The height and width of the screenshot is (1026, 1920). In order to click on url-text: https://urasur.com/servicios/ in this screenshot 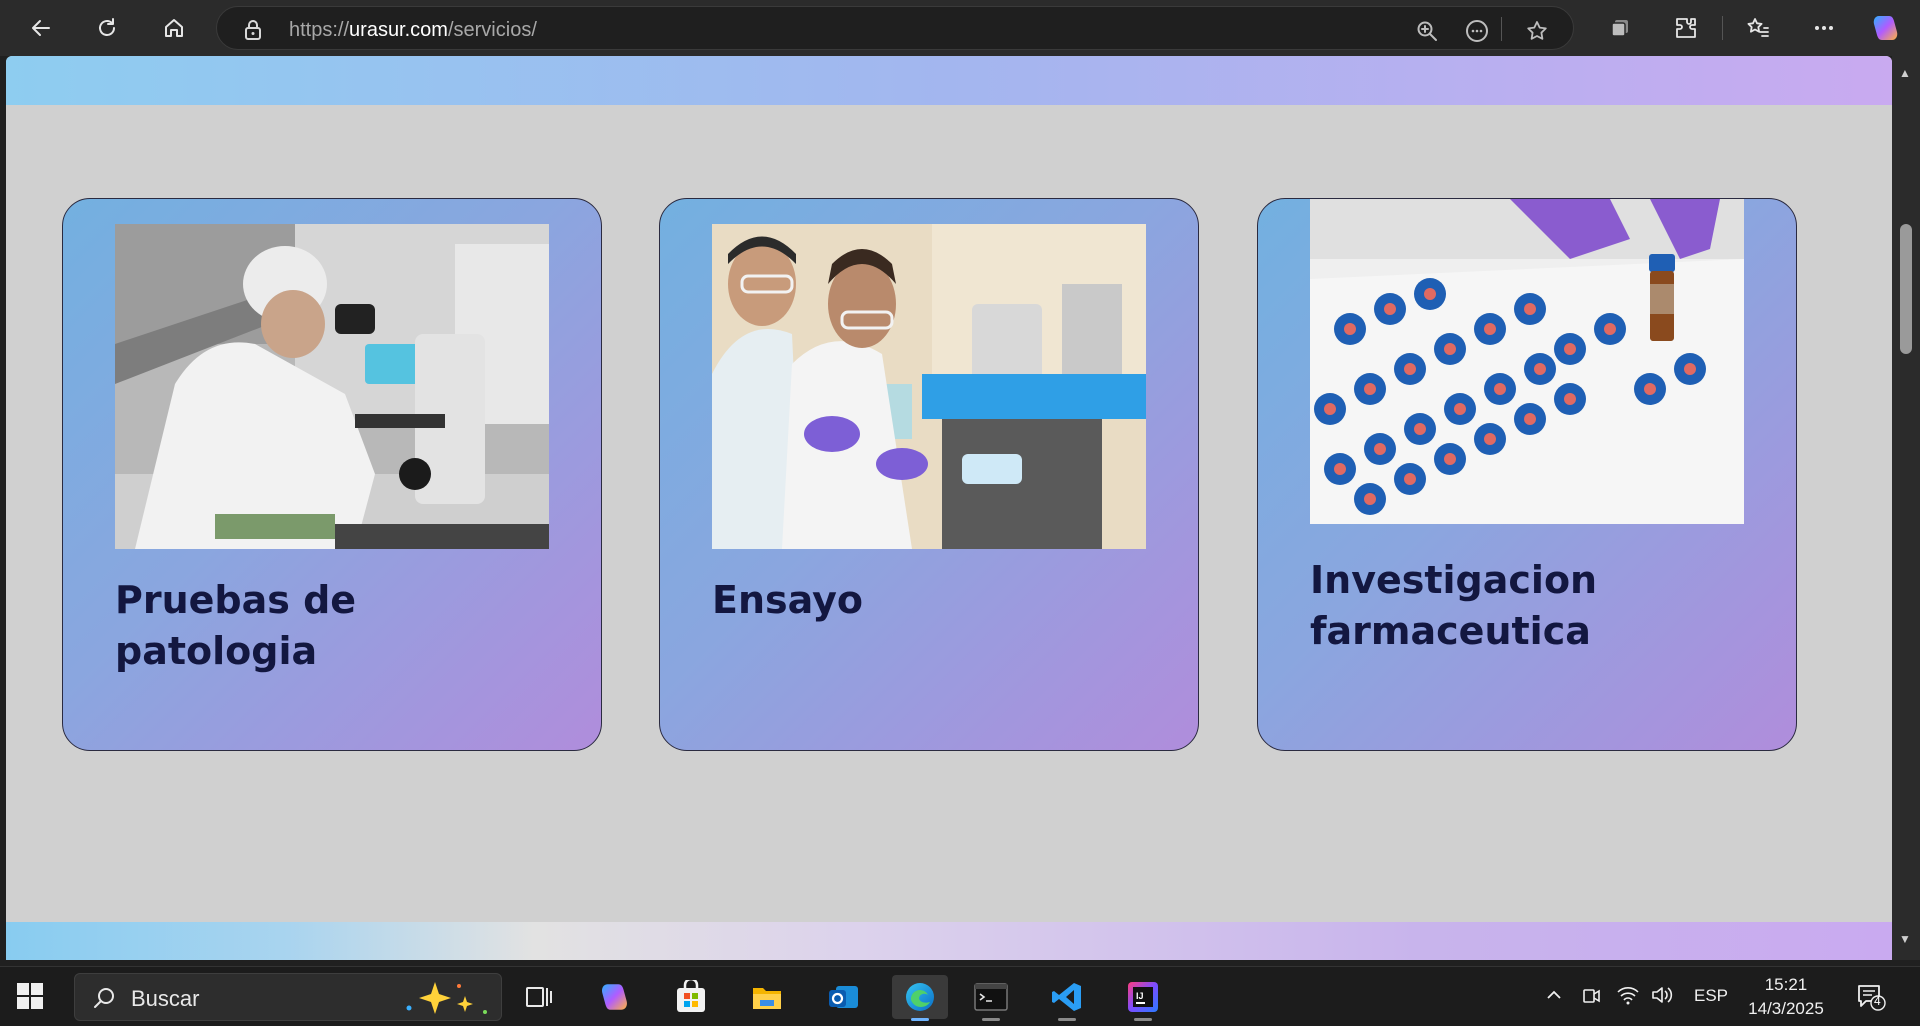, I will do `click(413, 30)`.